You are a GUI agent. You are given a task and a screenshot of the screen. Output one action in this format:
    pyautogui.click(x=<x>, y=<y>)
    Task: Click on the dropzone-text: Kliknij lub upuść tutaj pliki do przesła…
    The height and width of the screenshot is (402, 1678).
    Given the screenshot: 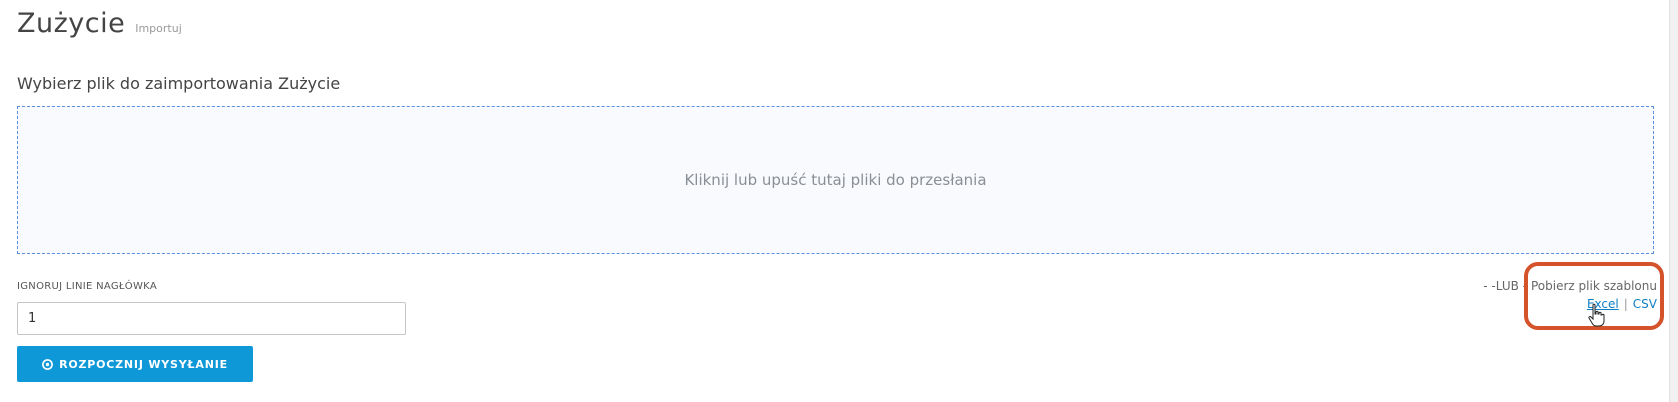 What is the action you would take?
    pyautogui.click(x=835, y=180)
    